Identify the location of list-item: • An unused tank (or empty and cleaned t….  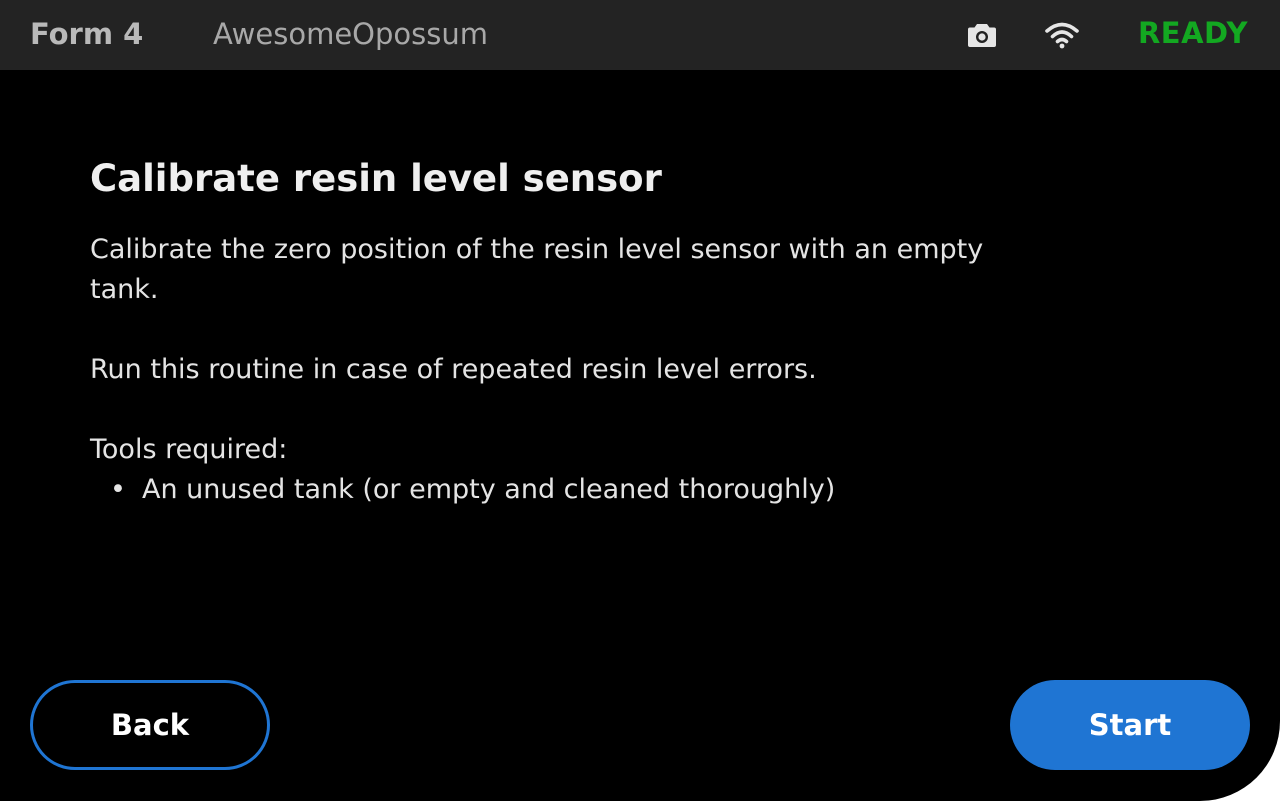
(462, 490).